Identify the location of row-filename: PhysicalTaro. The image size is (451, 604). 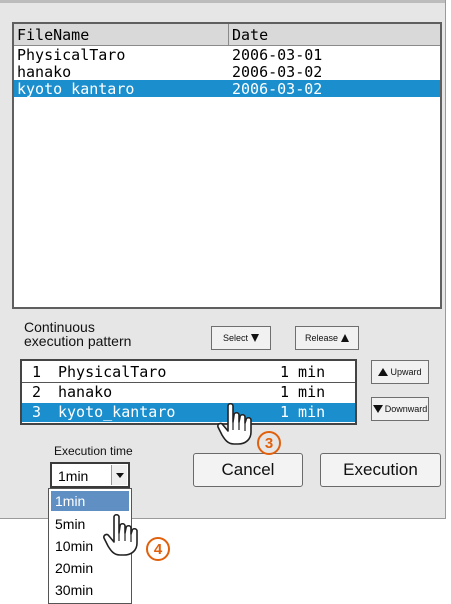
(71, 55).